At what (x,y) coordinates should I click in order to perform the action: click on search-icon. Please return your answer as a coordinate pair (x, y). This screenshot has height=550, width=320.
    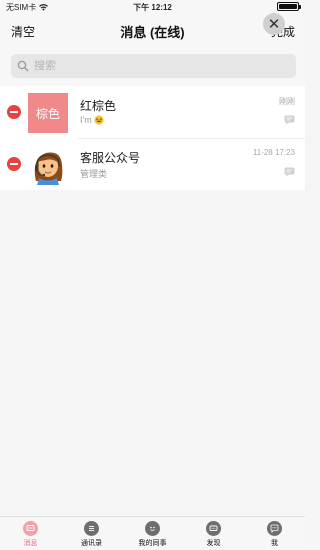
    Looking at the image, I should click on (23, 66).